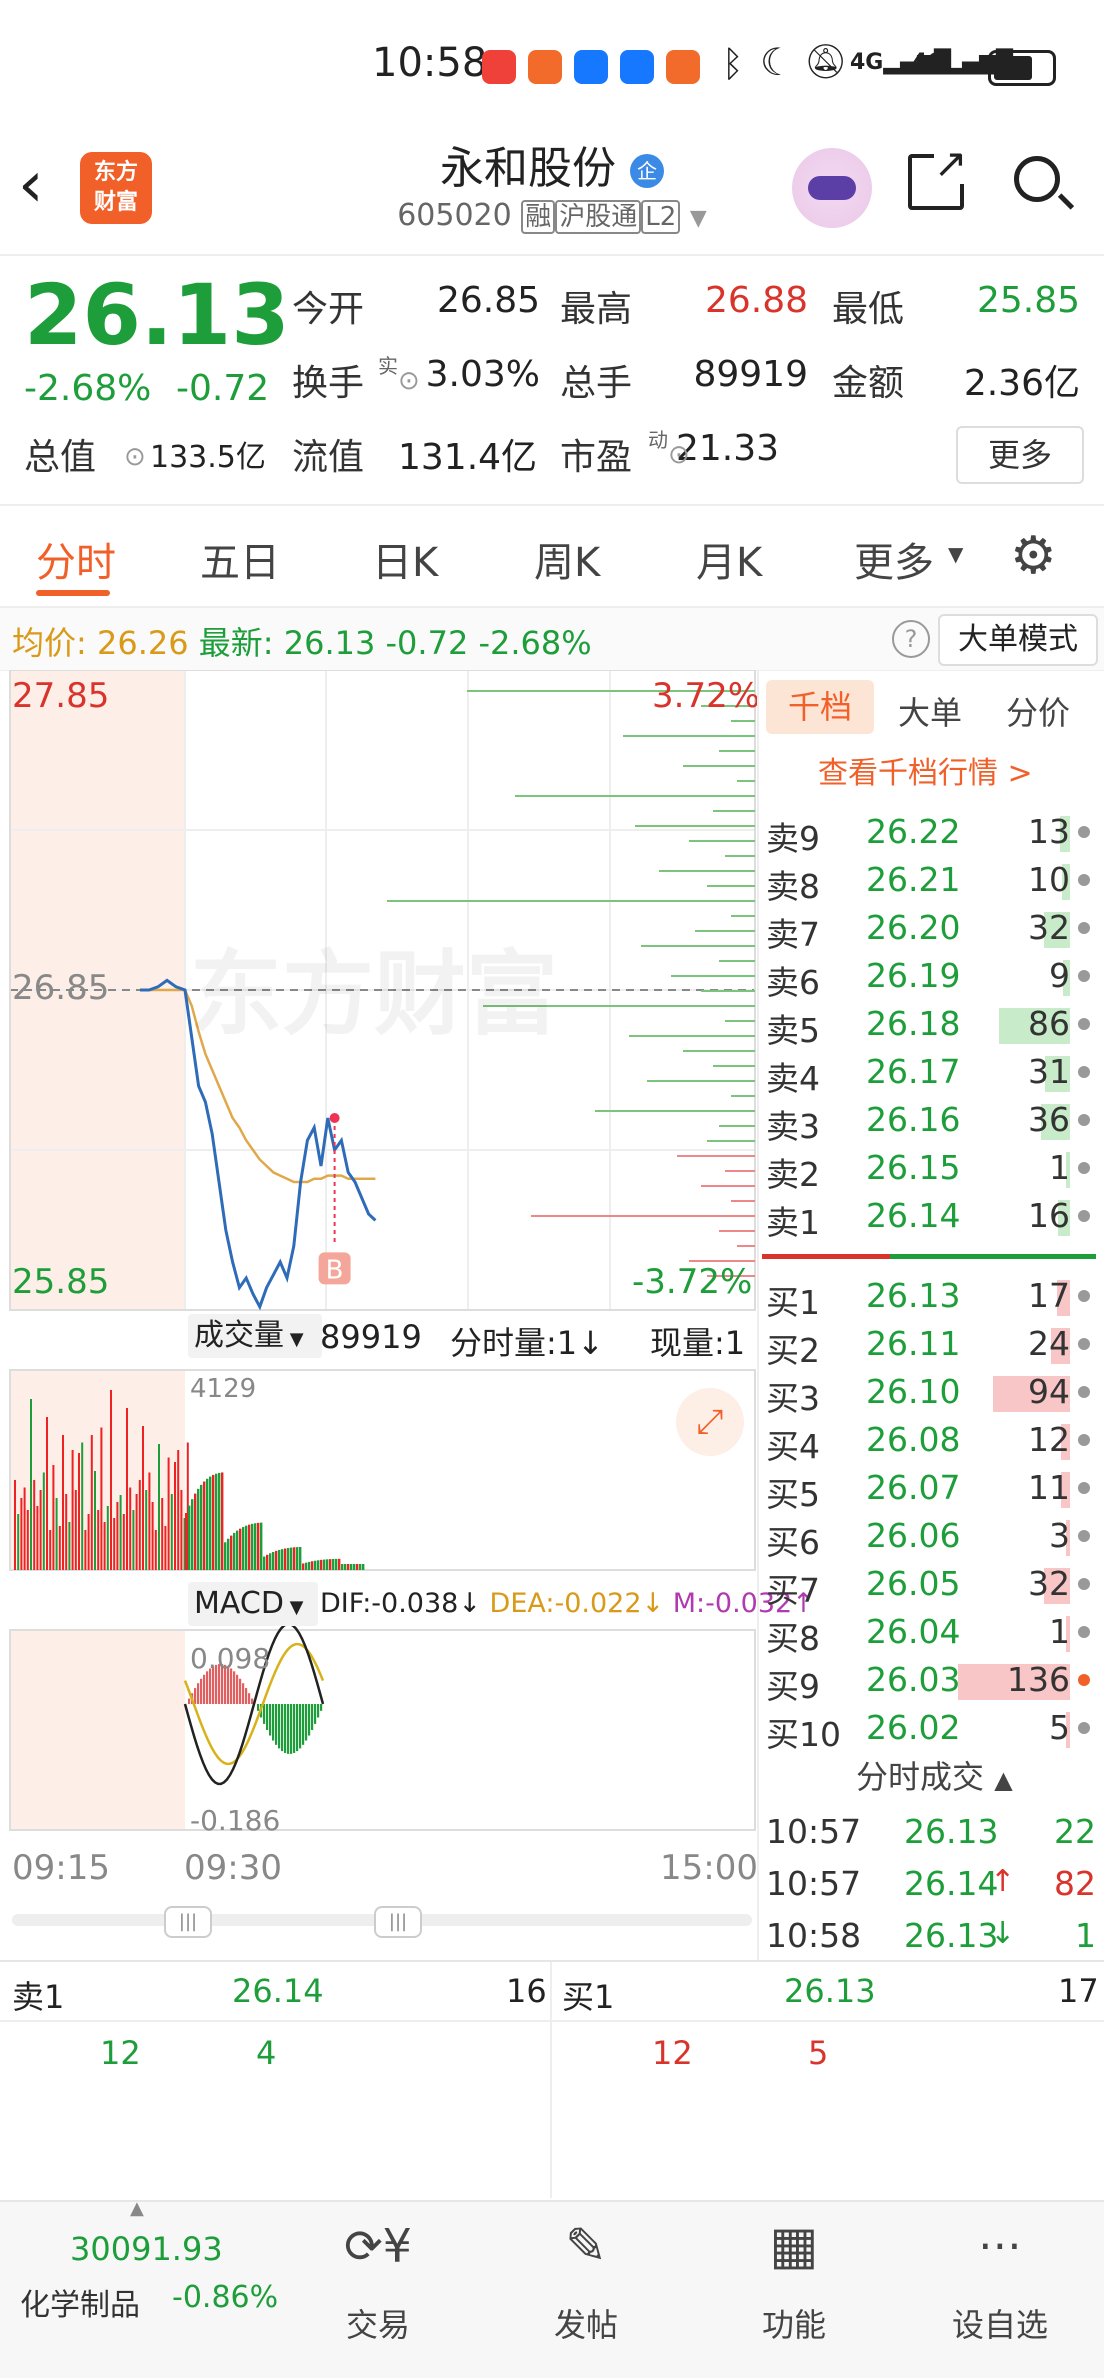  I want to click on settings-gear-icon: ⚙, so click(1033, 556).